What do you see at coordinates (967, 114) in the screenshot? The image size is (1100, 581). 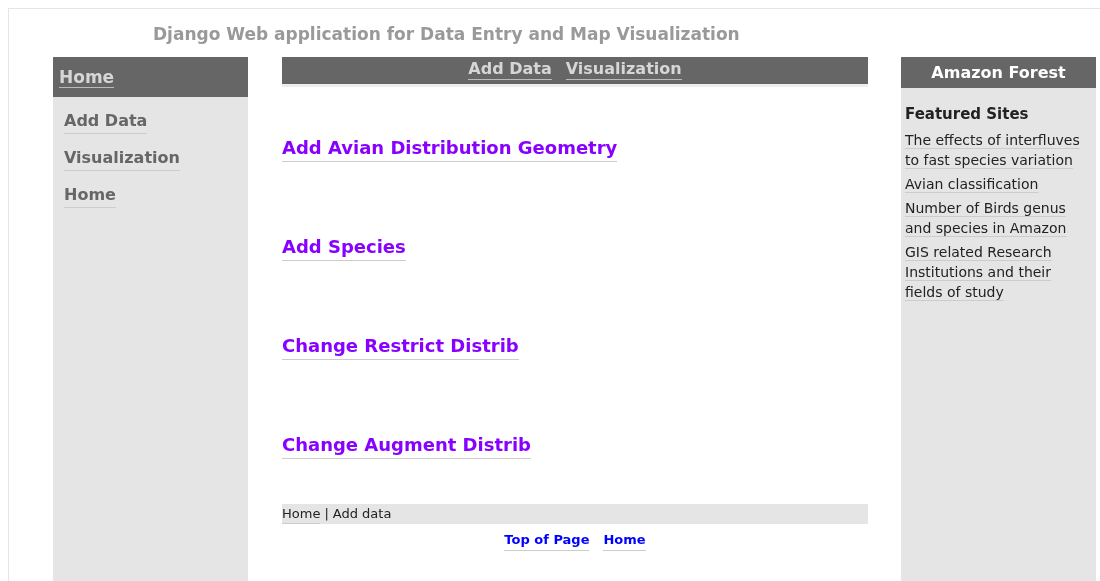 I see `featured-heading: Featured Sites` at bounding box center [967, 114].